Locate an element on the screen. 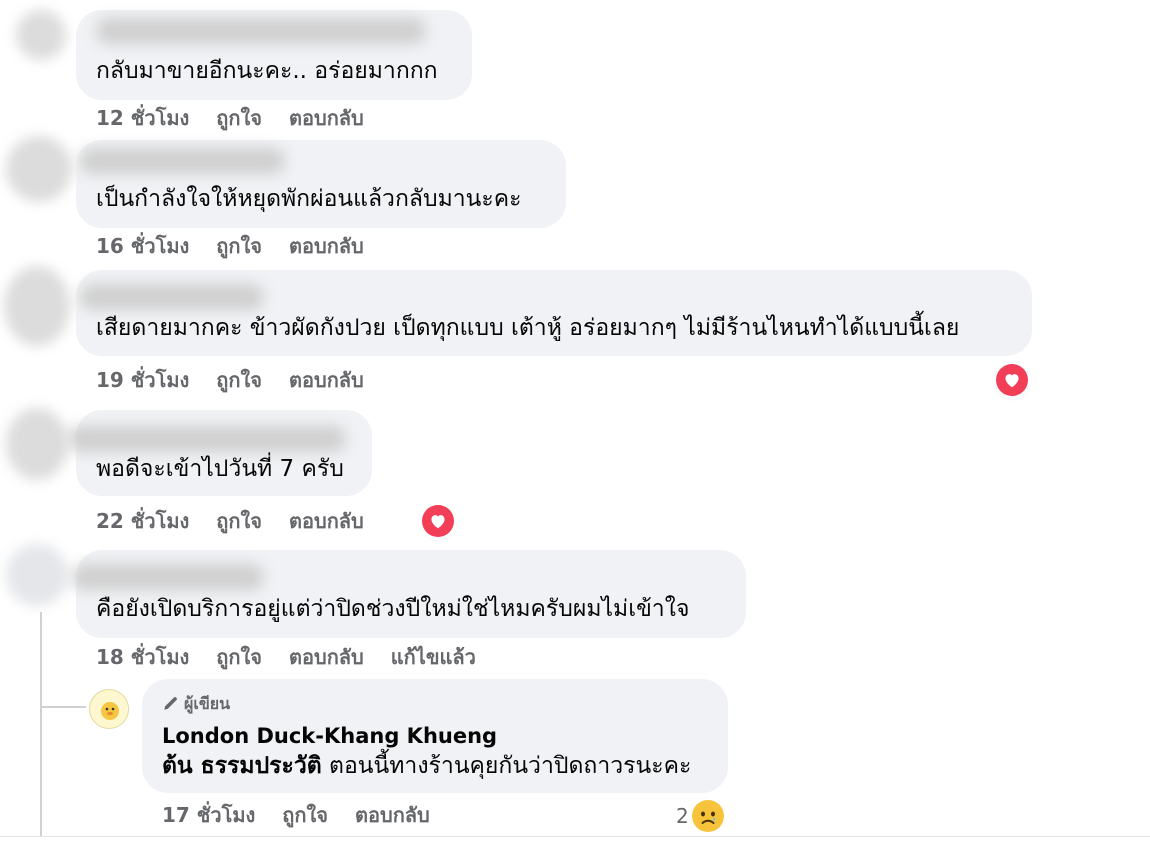 The image size is (1150, 844). comment-actions: 18 ชั่วโมง ถูกใจ ตอบกลับ แก้ไขแล้ว is located at coordinates (299, 657).